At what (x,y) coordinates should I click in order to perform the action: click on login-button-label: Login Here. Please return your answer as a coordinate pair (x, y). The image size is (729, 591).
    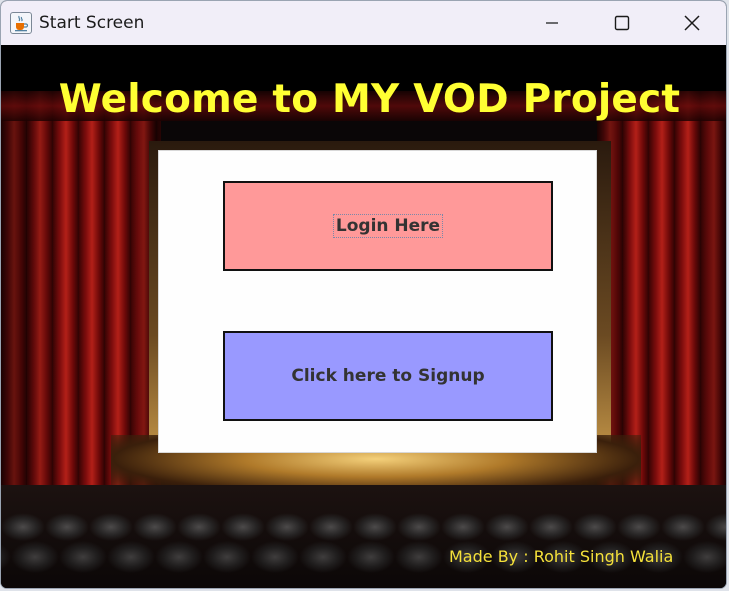
    Looking at the image, I should click on (388, 226).